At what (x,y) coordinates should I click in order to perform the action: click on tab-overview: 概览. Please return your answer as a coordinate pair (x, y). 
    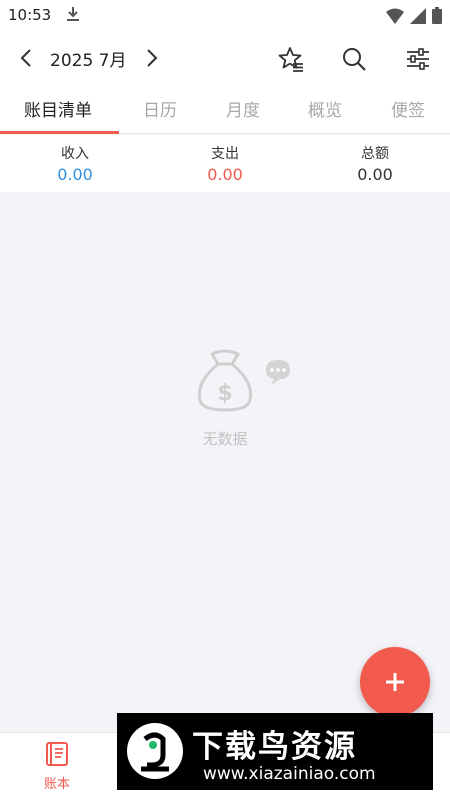
    Looking at the image, I should click on (325, 108).